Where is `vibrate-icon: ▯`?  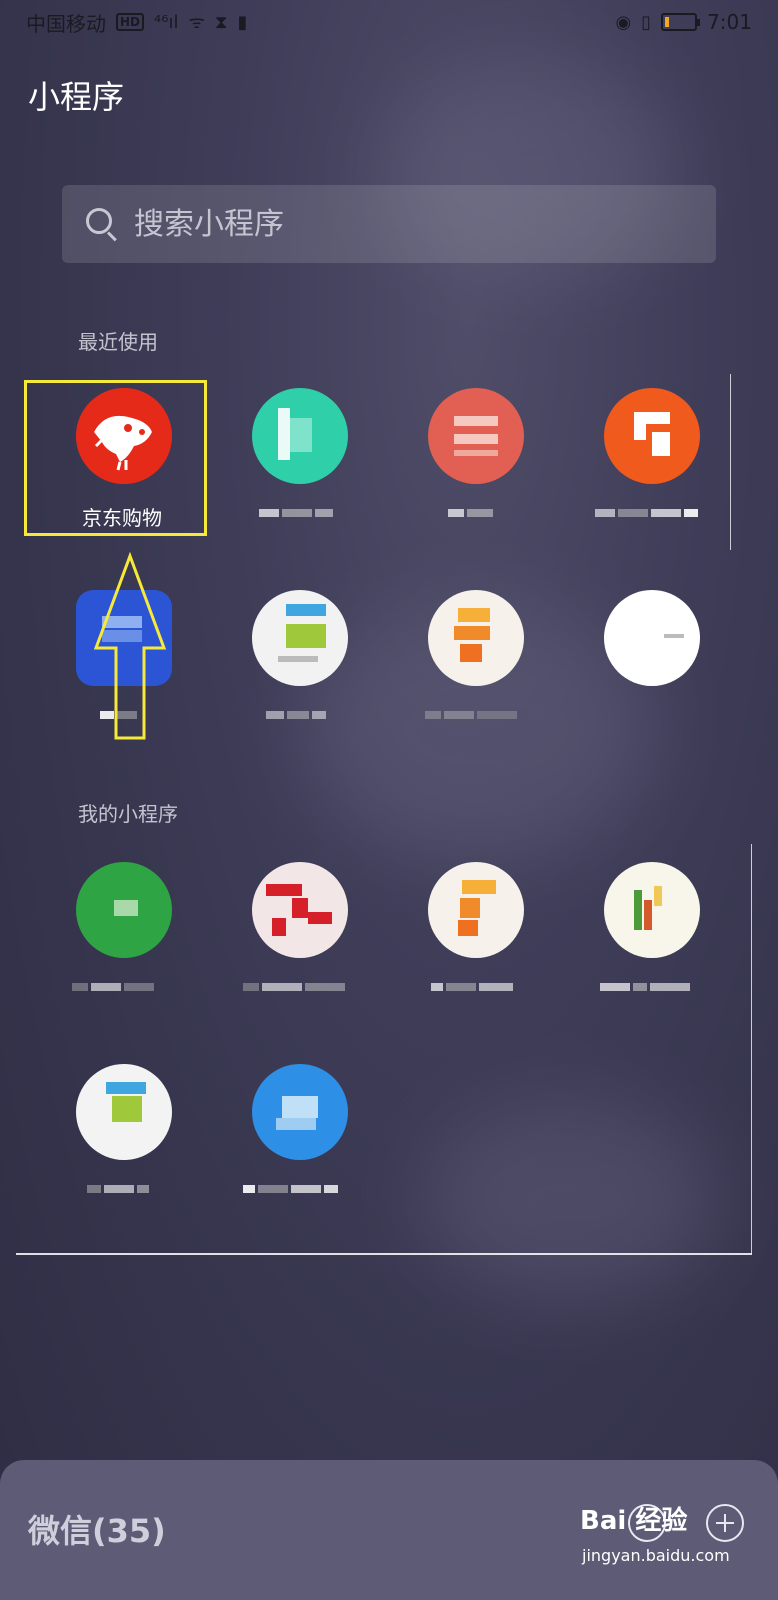
vibrate-icon: ▯ is located at coordinates (646, 22).